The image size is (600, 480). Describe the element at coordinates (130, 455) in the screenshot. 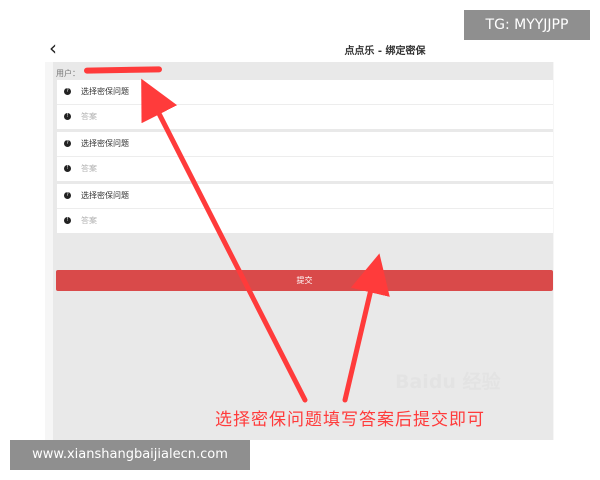

I see `url-badge: www.xianshangbaijialecn.com` at that location.